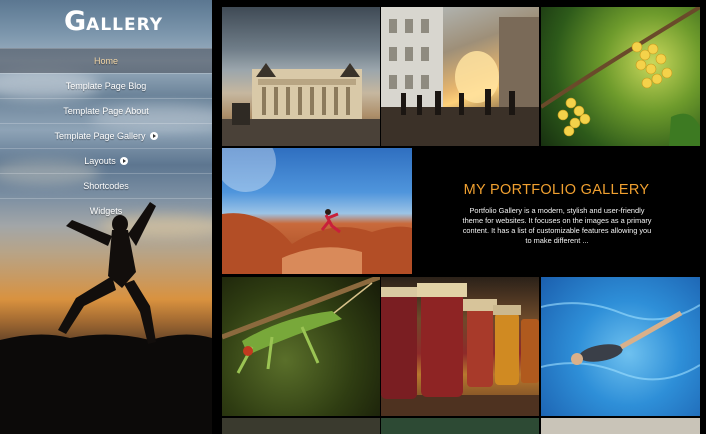 The height and width of the screenshot is (434, 706). I want to click on nav-item-label: Template Page About, so click(106, 111).